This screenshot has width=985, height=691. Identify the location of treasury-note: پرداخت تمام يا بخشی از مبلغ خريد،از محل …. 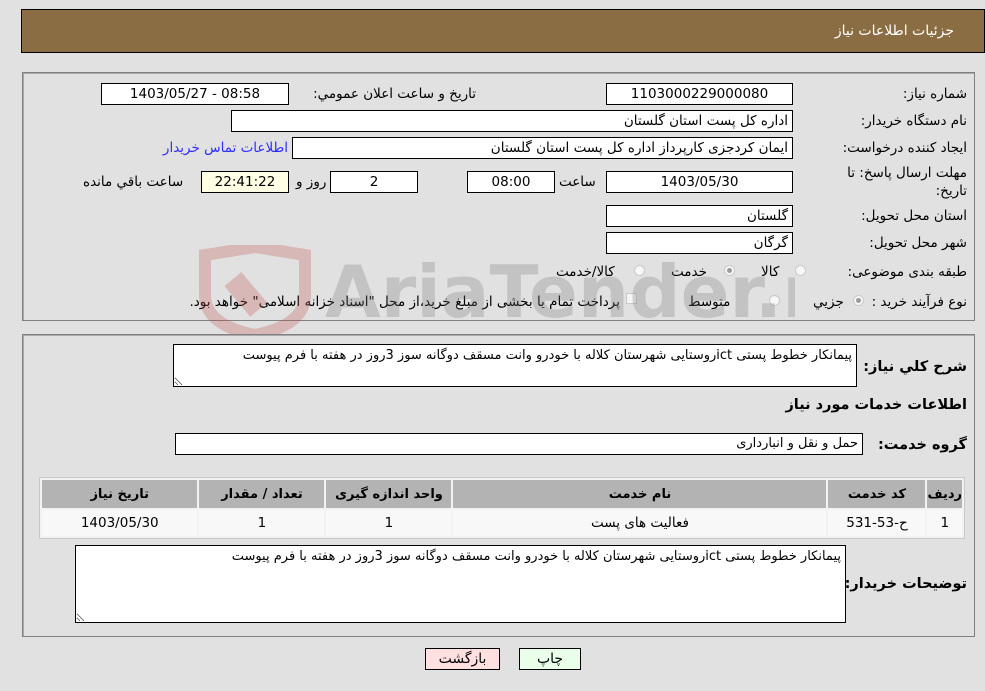
(404, 302).